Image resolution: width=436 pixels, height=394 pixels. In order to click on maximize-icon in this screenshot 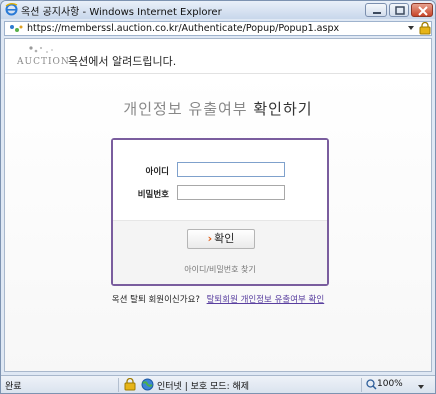, I will do `click(400, 10)`.